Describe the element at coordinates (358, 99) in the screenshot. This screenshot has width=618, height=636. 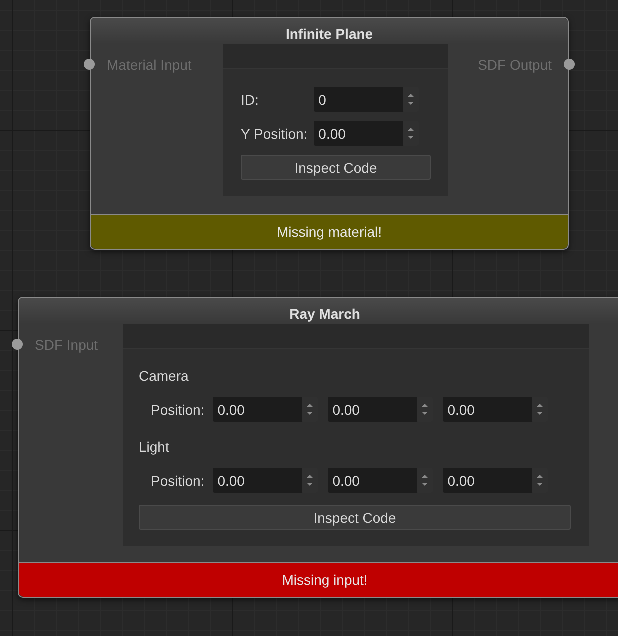
I see `number-field: 0` at that location.